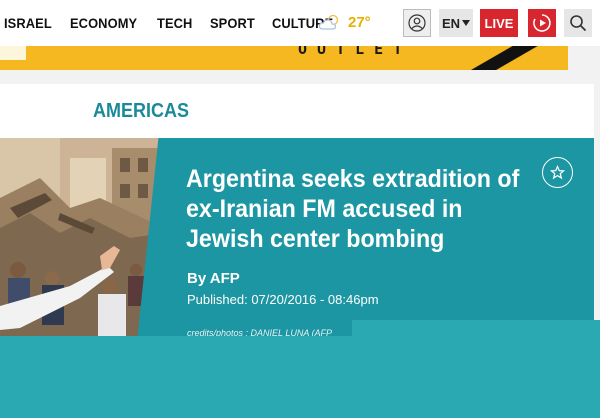 This screenshot has height=418, width=600. What do you see at coordinates (284, 58) in the screenshot?
I see `advertisement-banner: OUTLET` at bounding box center [284, 58].